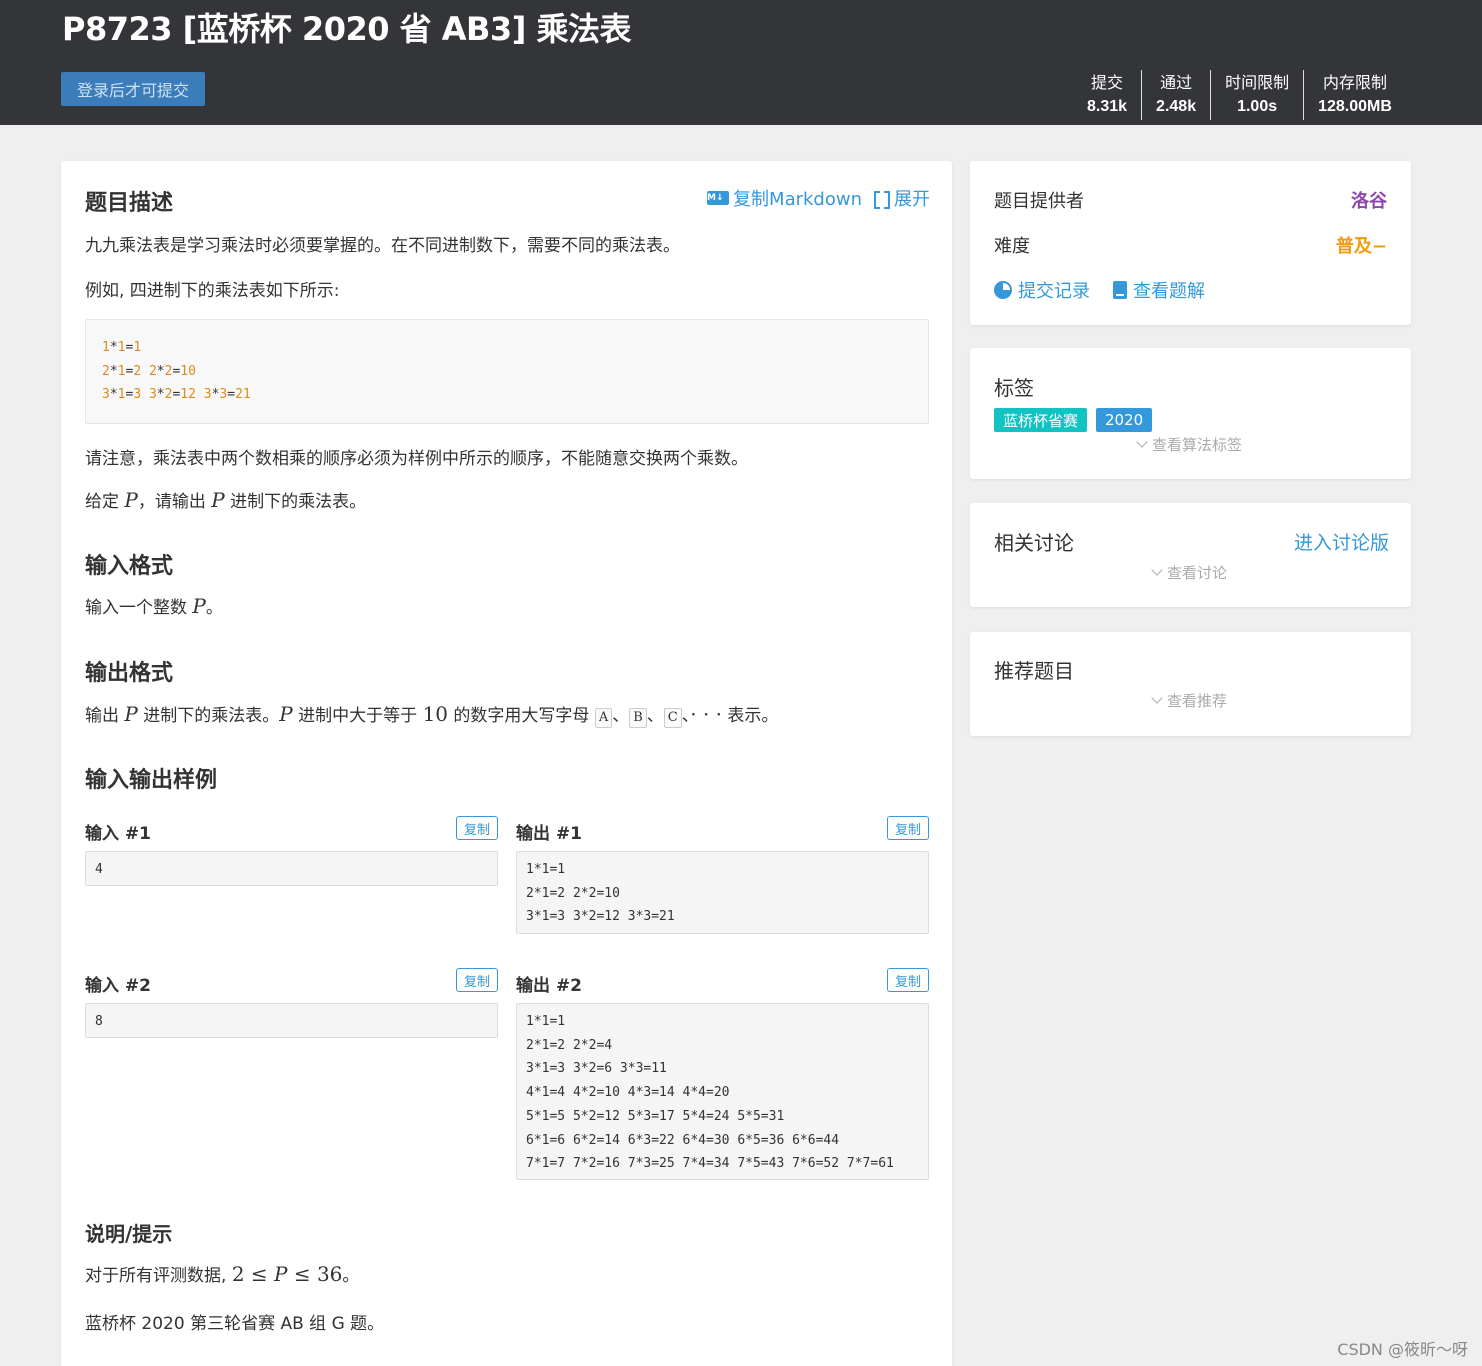 The height and width of the screenshot is (1366, 1482). Describe the element at coordinates (222, 1274) in the screenshot. I see `hint-text-1: 对于所有评测数据, 2 ≤ P ≤ 36。` at that location.